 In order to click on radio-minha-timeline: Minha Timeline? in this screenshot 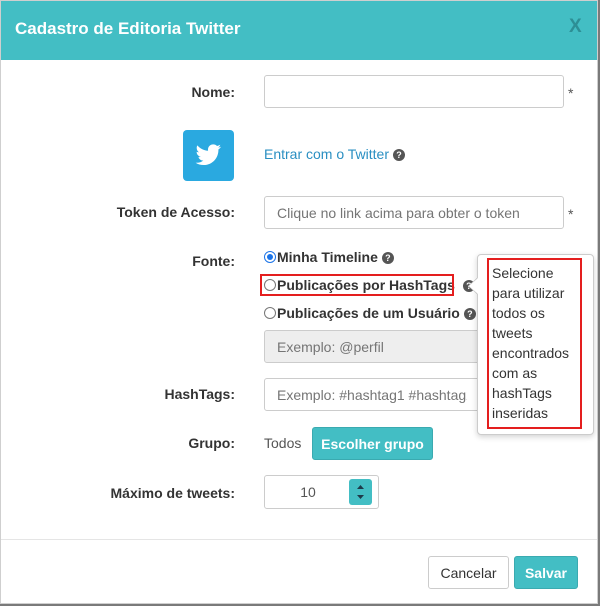, I will do `click(329, 257)`.